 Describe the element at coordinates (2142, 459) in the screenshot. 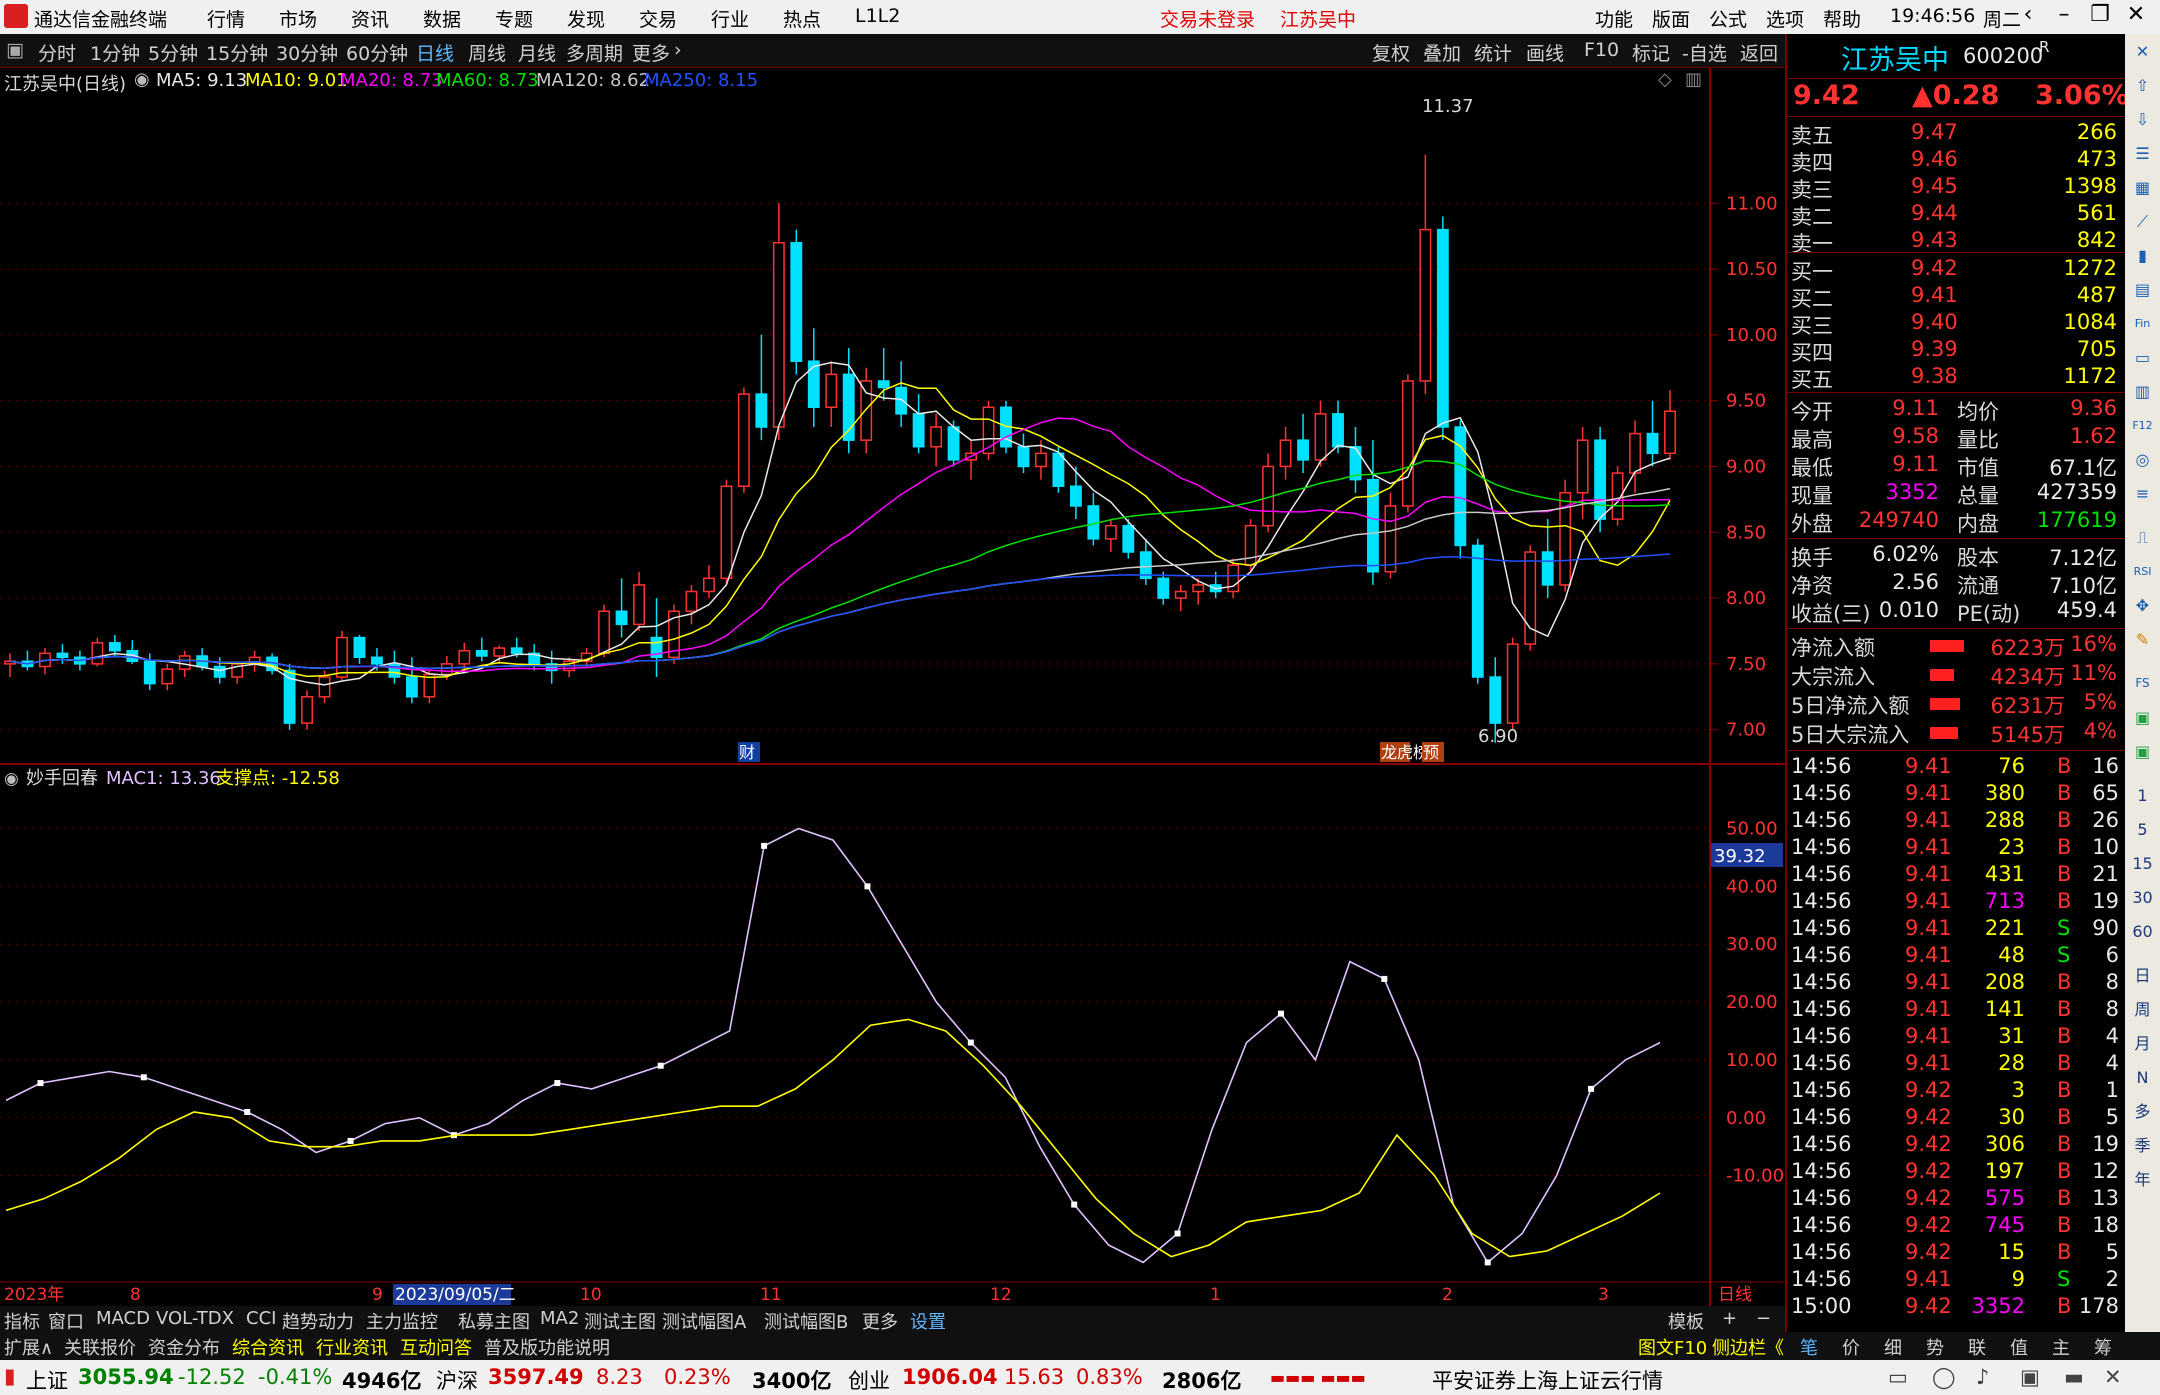

I see `strip-circle-icon: ◎` at that location.